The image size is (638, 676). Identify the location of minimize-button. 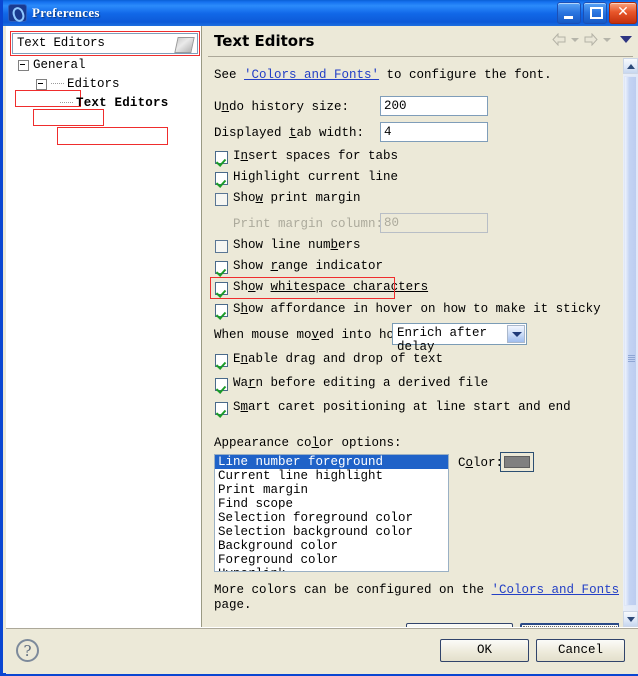
(569, 13).